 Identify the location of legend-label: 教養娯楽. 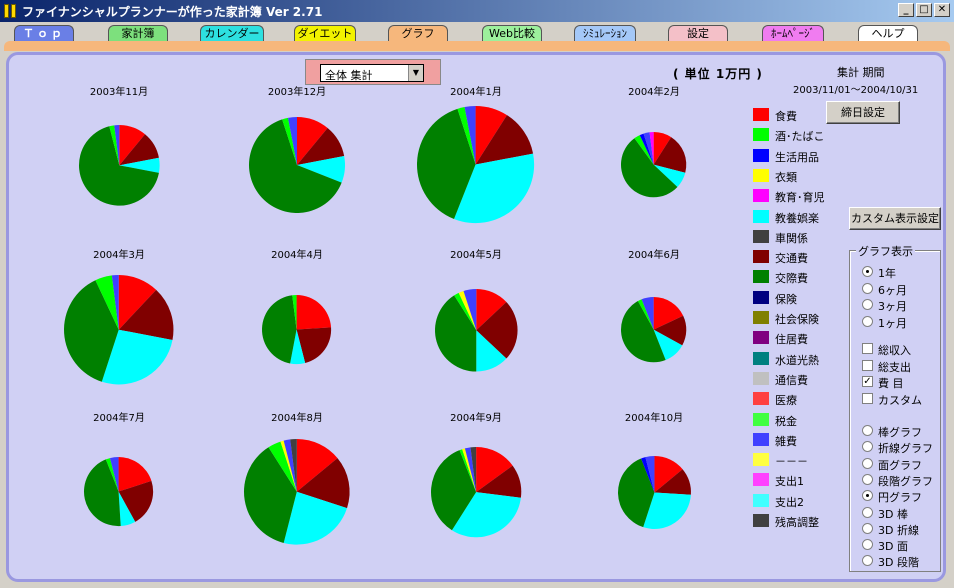
(797, 218).